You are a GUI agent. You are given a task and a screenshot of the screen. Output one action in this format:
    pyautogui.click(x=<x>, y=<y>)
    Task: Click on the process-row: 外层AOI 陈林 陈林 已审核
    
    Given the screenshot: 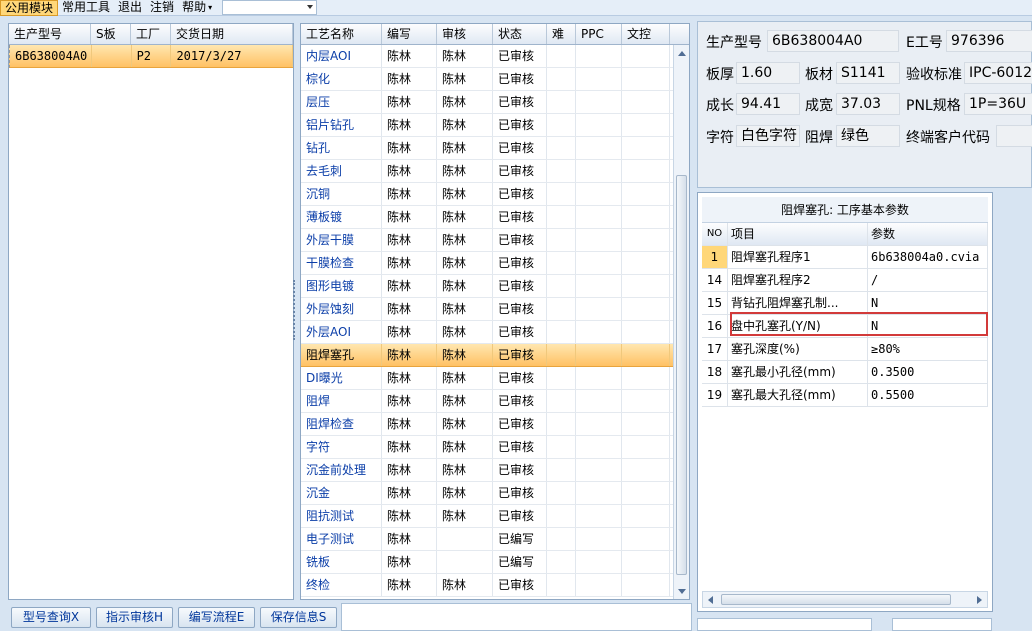 What is the action you would take?
    pyautogui.click(x=495, y=332)
    